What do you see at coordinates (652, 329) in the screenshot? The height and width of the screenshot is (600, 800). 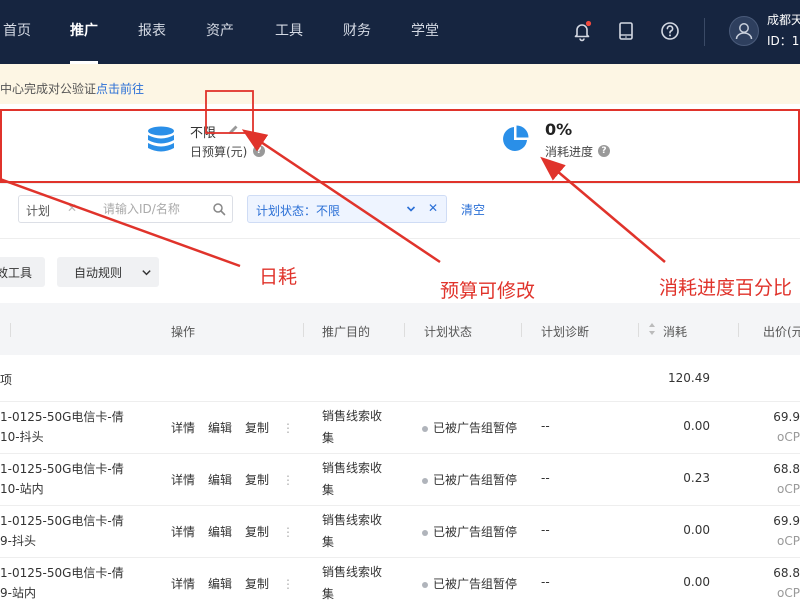 I see `sort-icon` at bounding box center [652, 329].